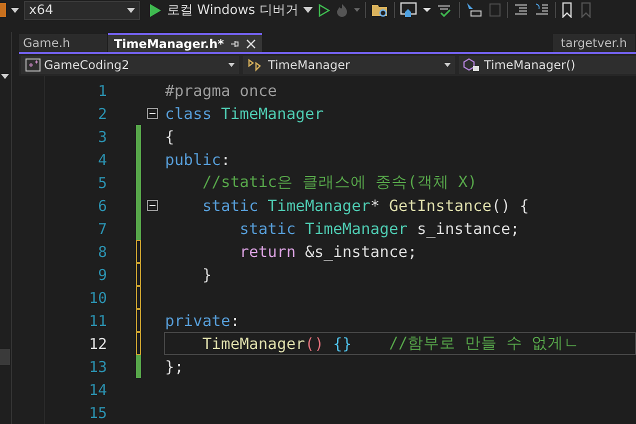 Image resolution: width=636 pixels, height=424 pixels. Describe the element at coordinates (197, 321) in the screenshot. I see `code-token: private` at that location.